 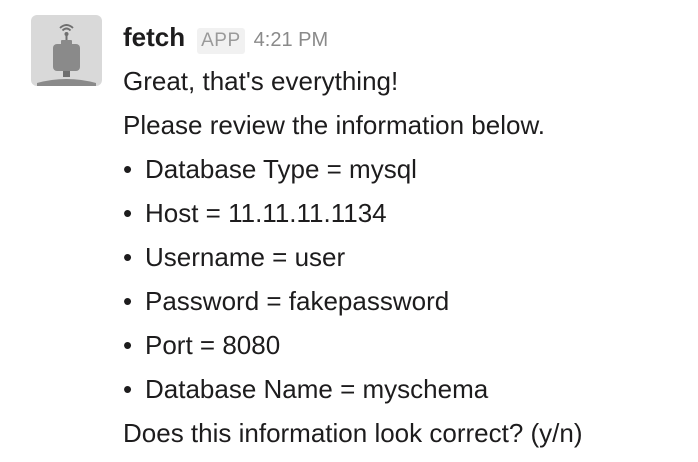 What do you see at coordinates (221, 41) in the screenshot?
I see `app-badge: APP` at bounding box center [221, 41].